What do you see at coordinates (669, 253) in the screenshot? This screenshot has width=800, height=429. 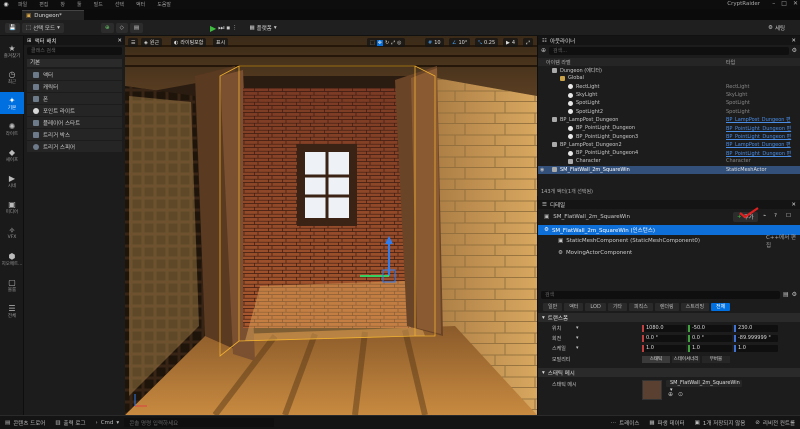 I see `component-row-moving-actor: ⚙ MovingActorComponent` at bounding box center [669, 253].